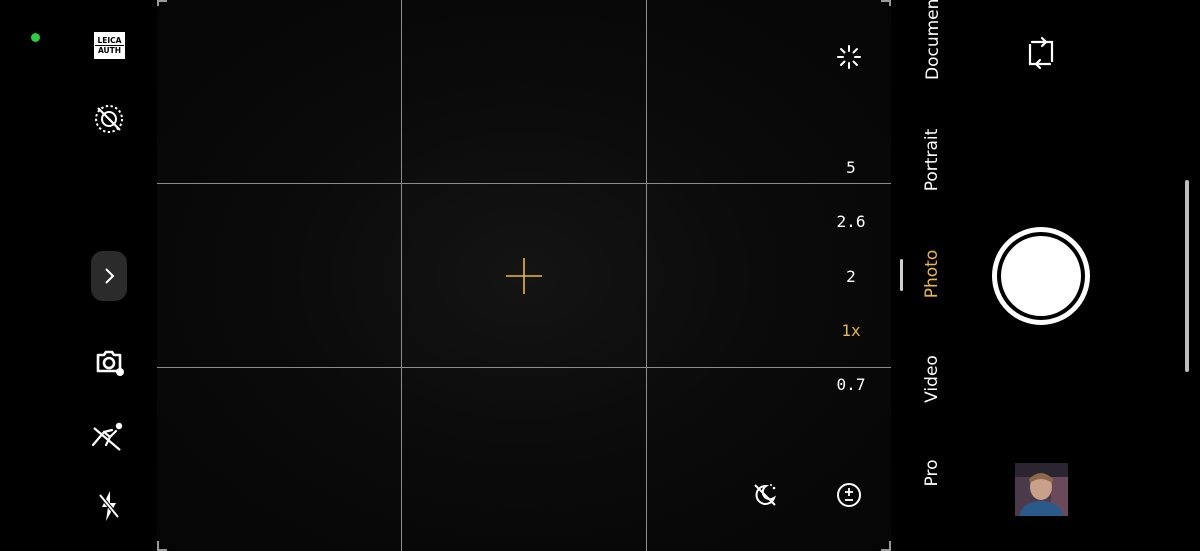 Image resolution: width=1200 pixels, height=551 pixels. What do you see at coordinates (162, 546) in the screenshot?
I see `frame-corner-bottom-left` at bounding box center [162, 546].